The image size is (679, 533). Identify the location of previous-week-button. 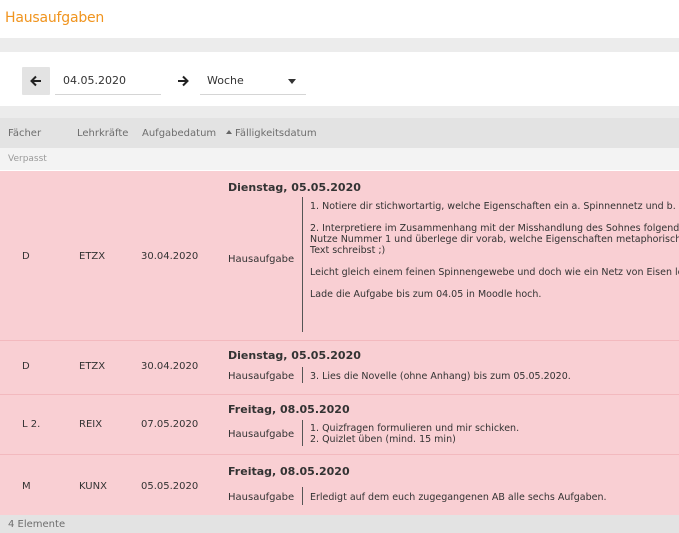
(36, 81).